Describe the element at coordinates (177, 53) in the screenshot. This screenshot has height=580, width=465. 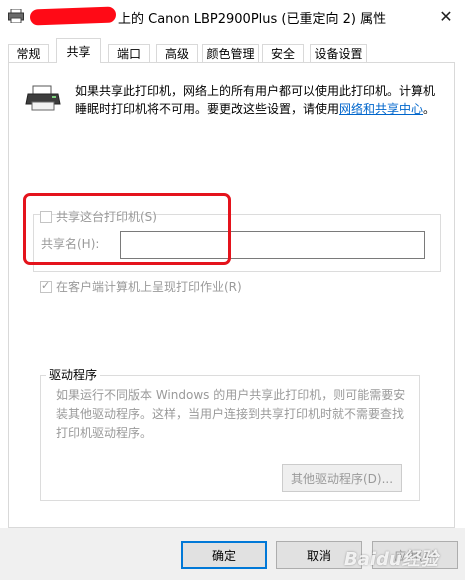
I see `tab-advanced: 高级` at that location.